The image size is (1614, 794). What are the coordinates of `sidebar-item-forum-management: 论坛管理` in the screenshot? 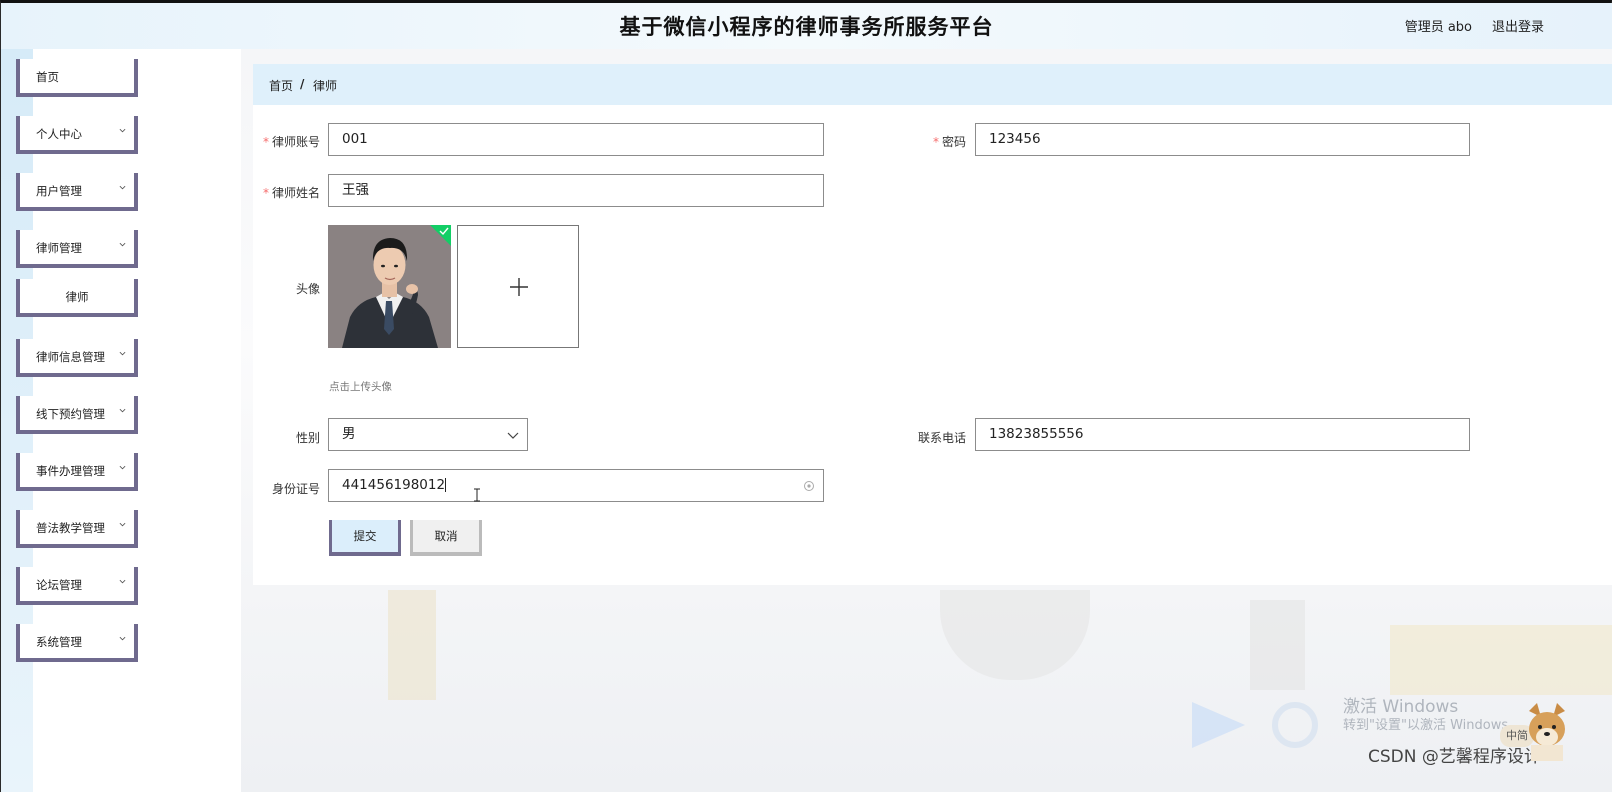 It's located at (77, 586).